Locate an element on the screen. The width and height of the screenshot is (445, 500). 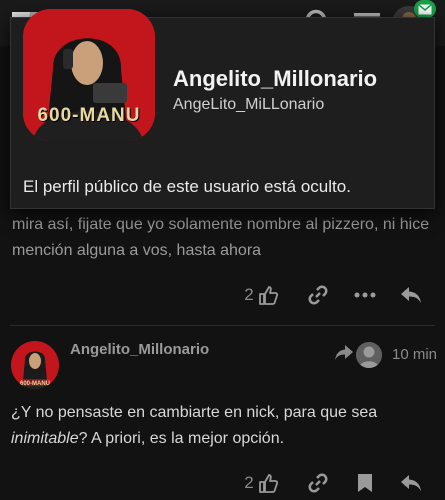
post-author-avatar: 600-MANU is located at coordinates (35, 365).